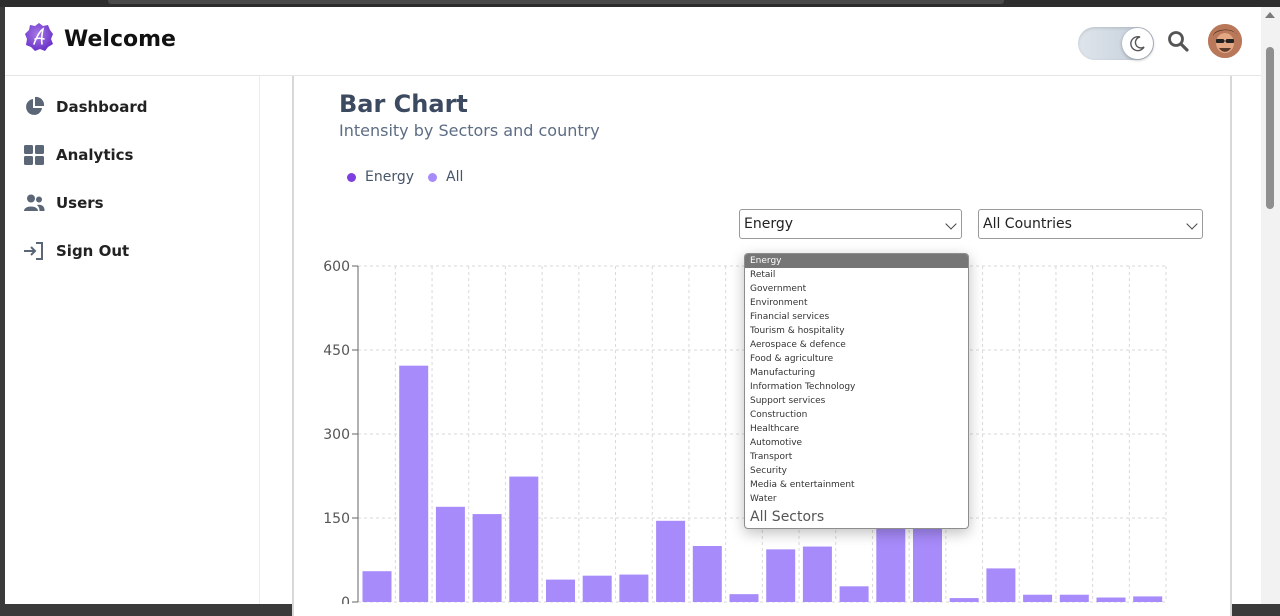  What do you see at coordinates (856, 317) in the screenshot?
I see `dropdown-option: Financial services` at bounding box center [856, 317].